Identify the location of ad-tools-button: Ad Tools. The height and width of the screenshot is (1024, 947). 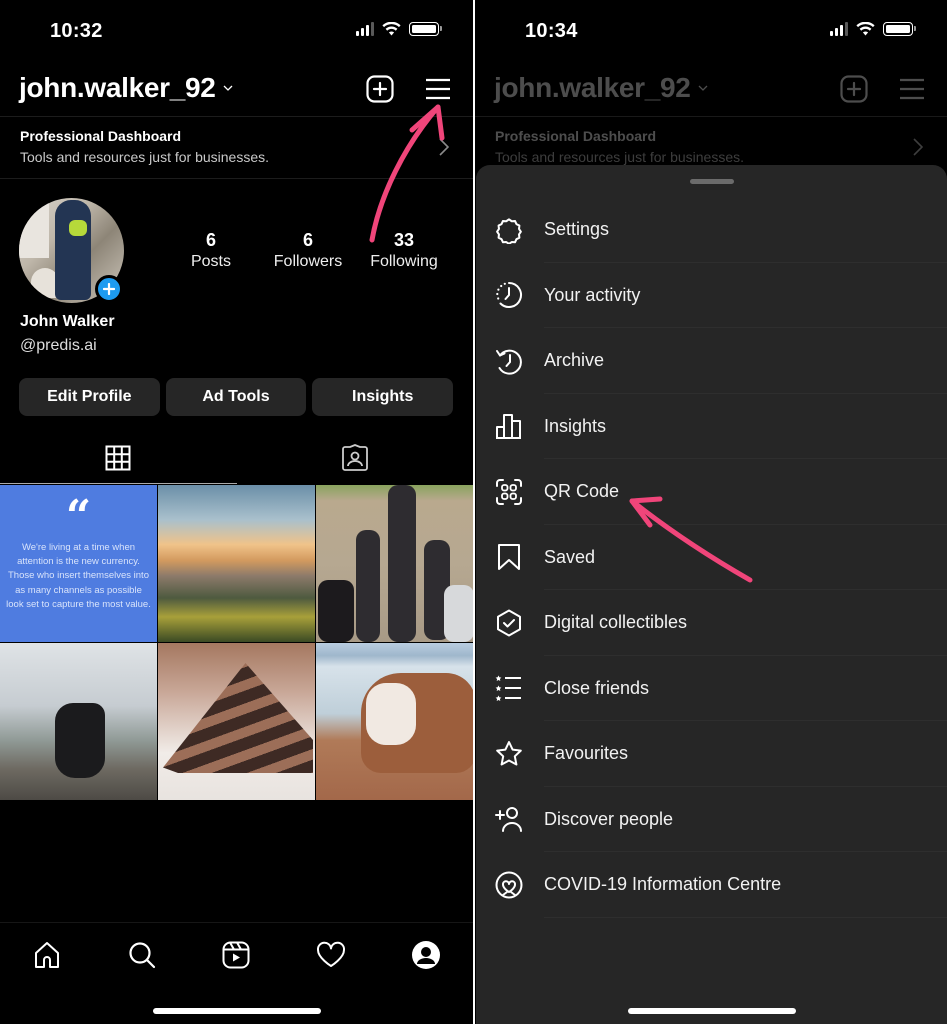
(236, 397).